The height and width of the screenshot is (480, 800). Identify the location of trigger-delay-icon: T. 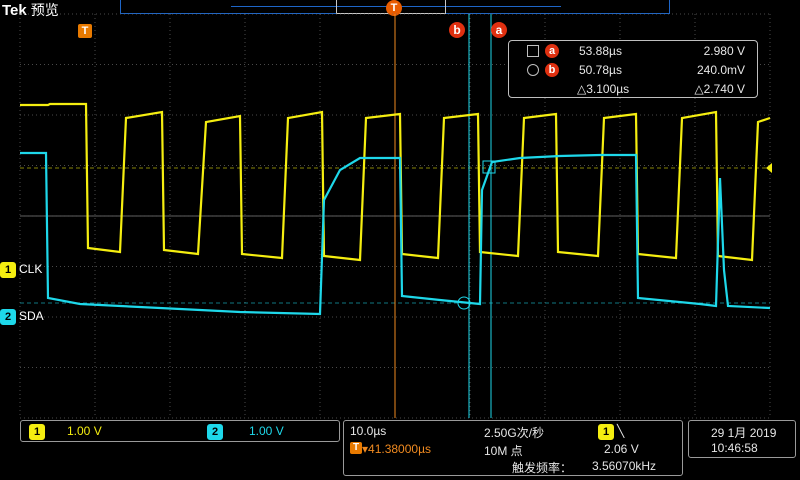
(356, 448).